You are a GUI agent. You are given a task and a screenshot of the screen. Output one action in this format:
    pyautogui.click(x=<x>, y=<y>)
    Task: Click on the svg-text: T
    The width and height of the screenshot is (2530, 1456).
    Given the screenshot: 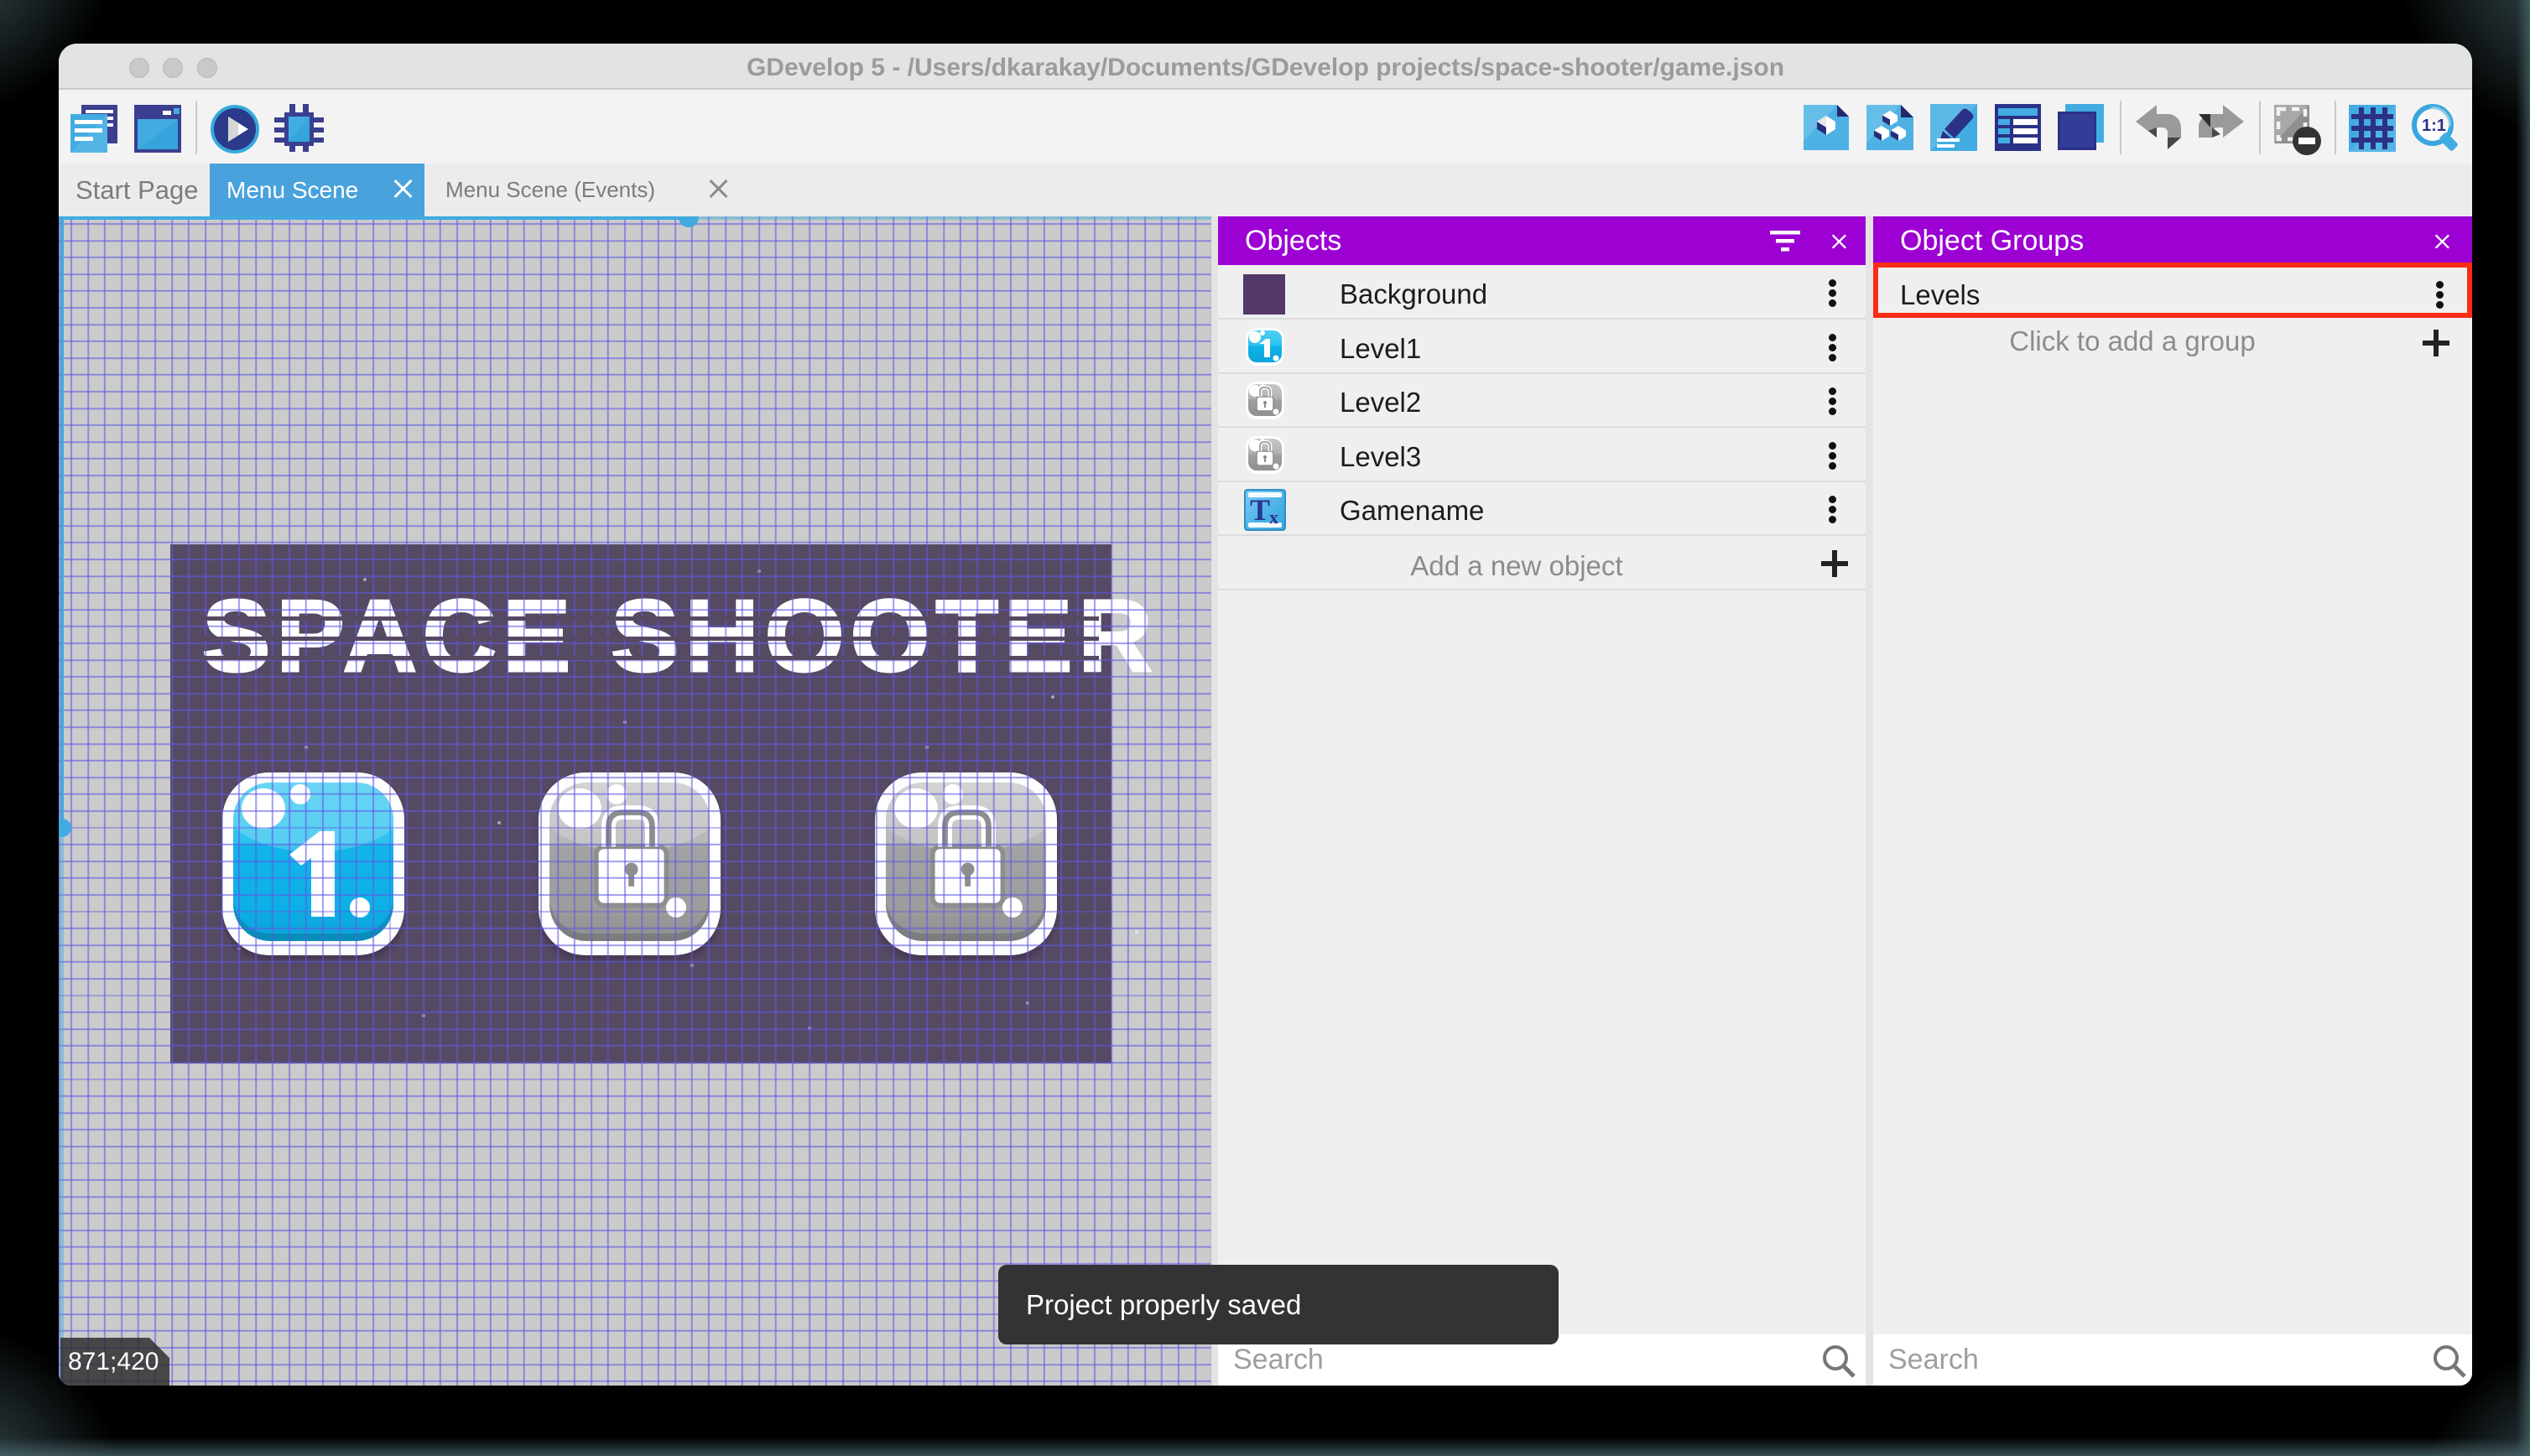 What is the action you would take?
    pyautogui.click(x=1260, y=510)
    